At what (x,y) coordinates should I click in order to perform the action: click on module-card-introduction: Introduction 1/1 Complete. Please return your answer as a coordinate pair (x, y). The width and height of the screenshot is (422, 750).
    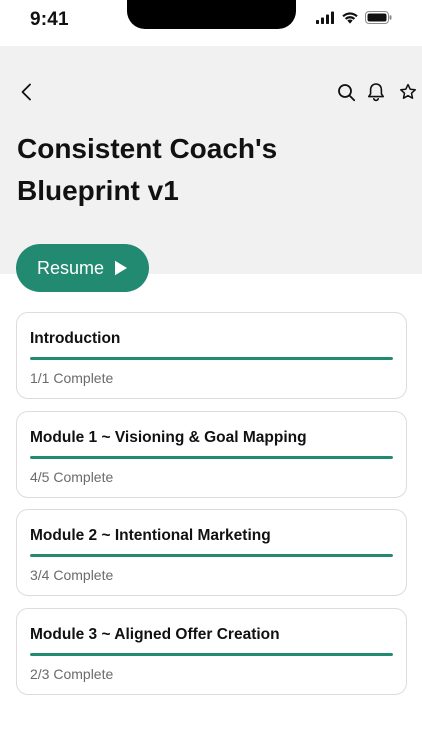
    Looking at the image, I should click on (211, 355).